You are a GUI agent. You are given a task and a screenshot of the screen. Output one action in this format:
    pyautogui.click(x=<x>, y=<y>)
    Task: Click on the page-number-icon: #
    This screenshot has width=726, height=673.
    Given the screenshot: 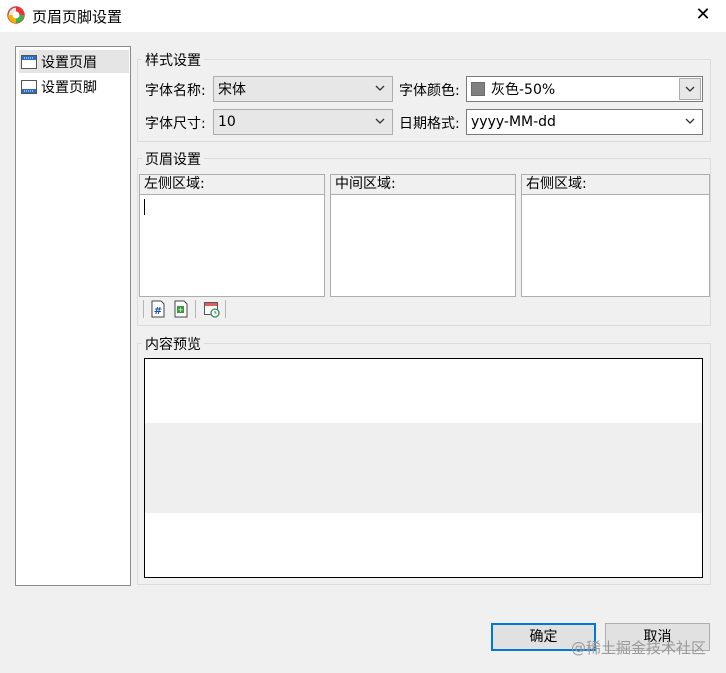 What is the action you would take?
    pyautogui.click(x=158, y=309)
    